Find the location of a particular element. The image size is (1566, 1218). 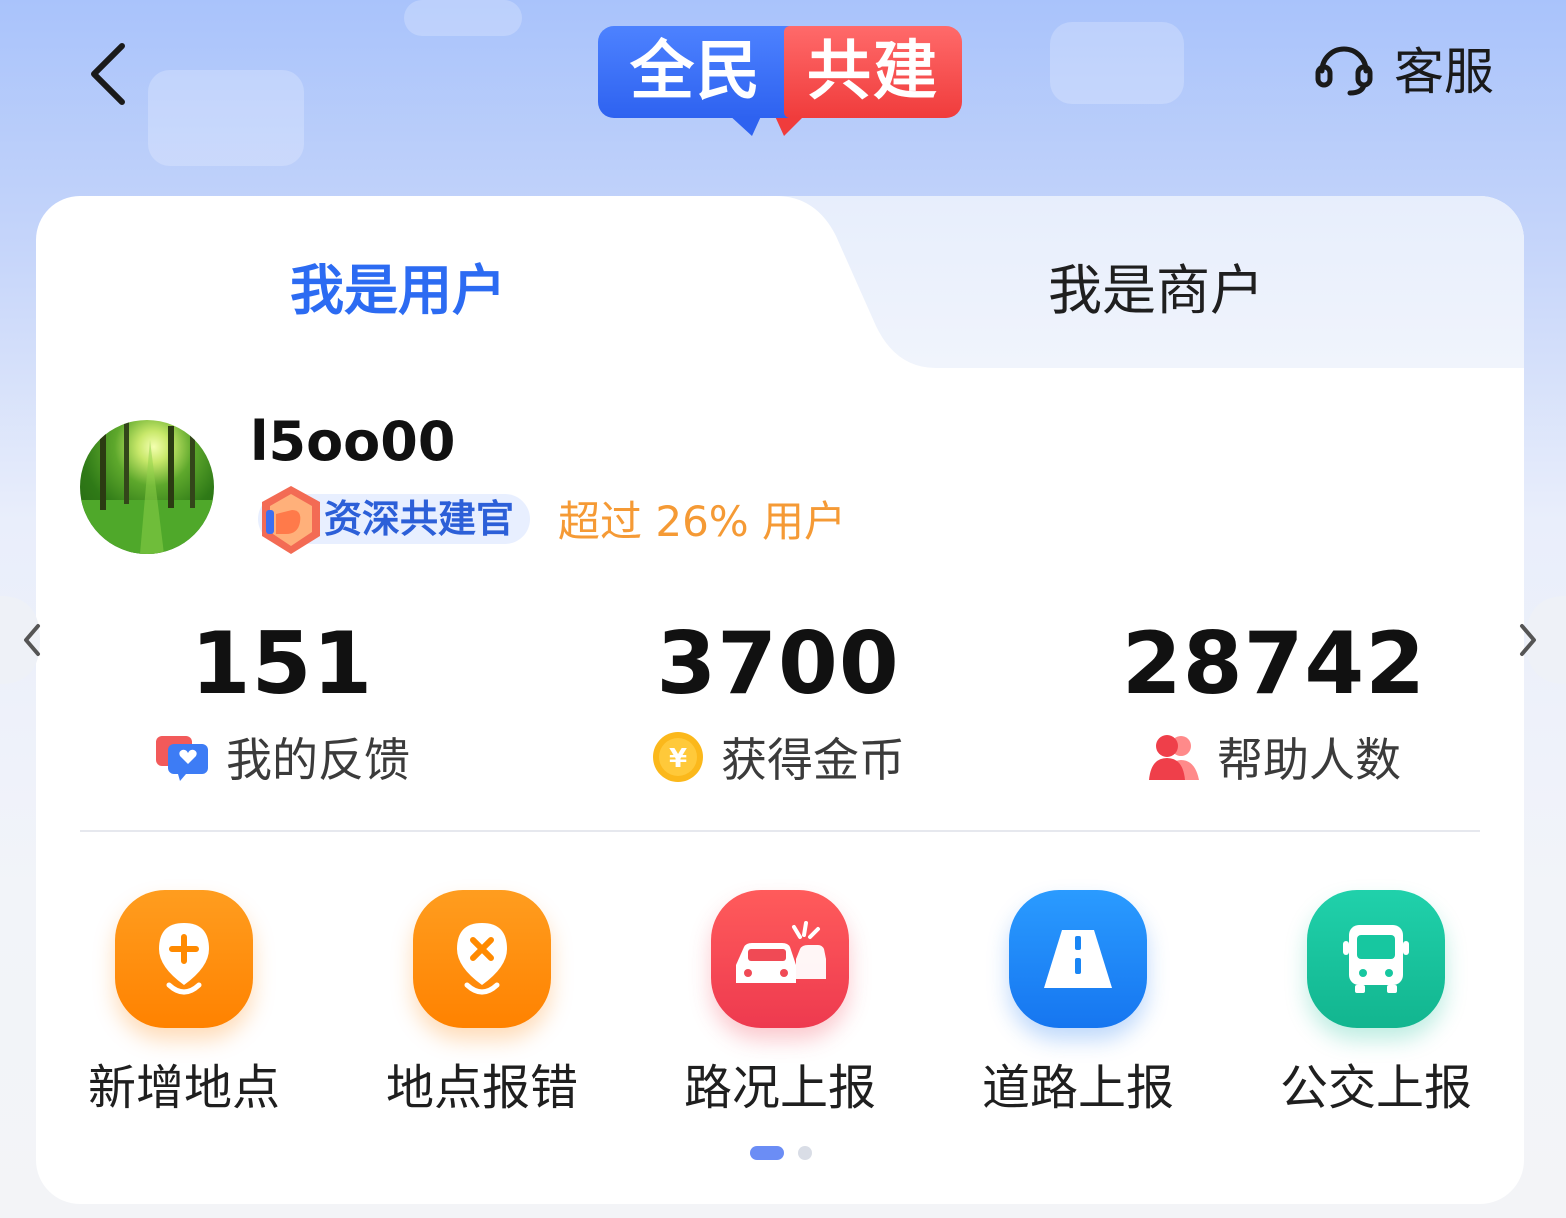

stat-value: 3700 is located at coordinates (778, 664).